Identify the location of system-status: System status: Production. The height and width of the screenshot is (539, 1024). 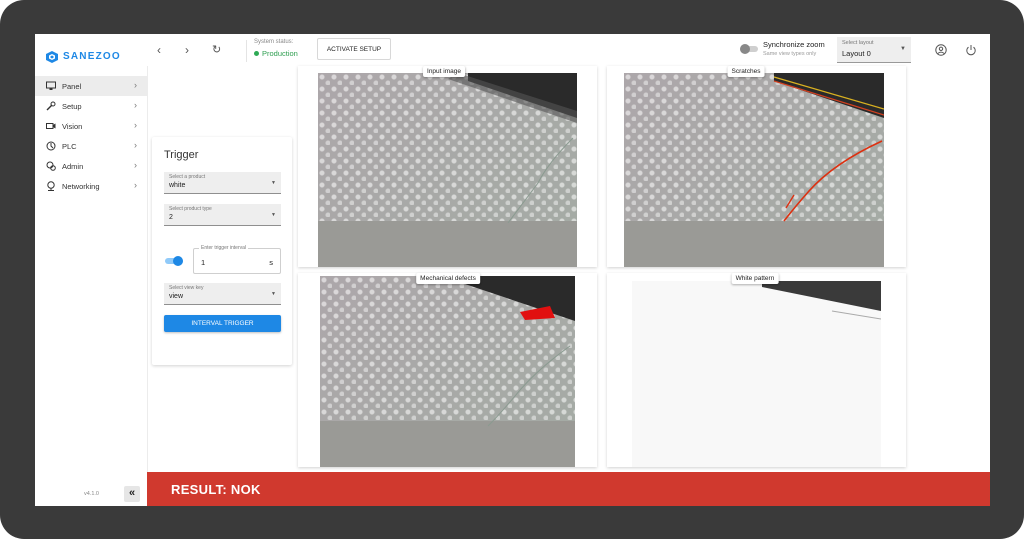
(276, 48).